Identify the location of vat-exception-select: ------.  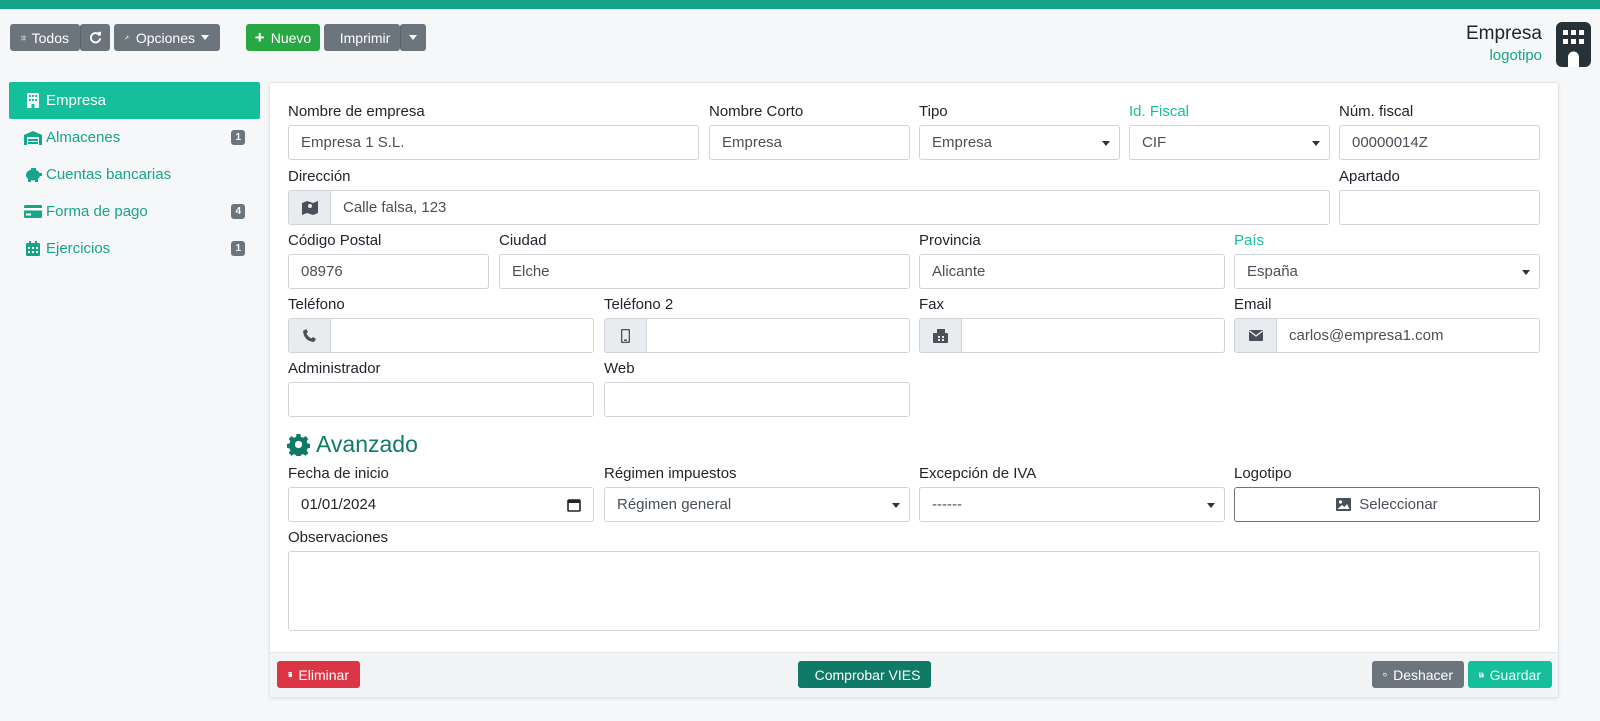
(1072, 504).